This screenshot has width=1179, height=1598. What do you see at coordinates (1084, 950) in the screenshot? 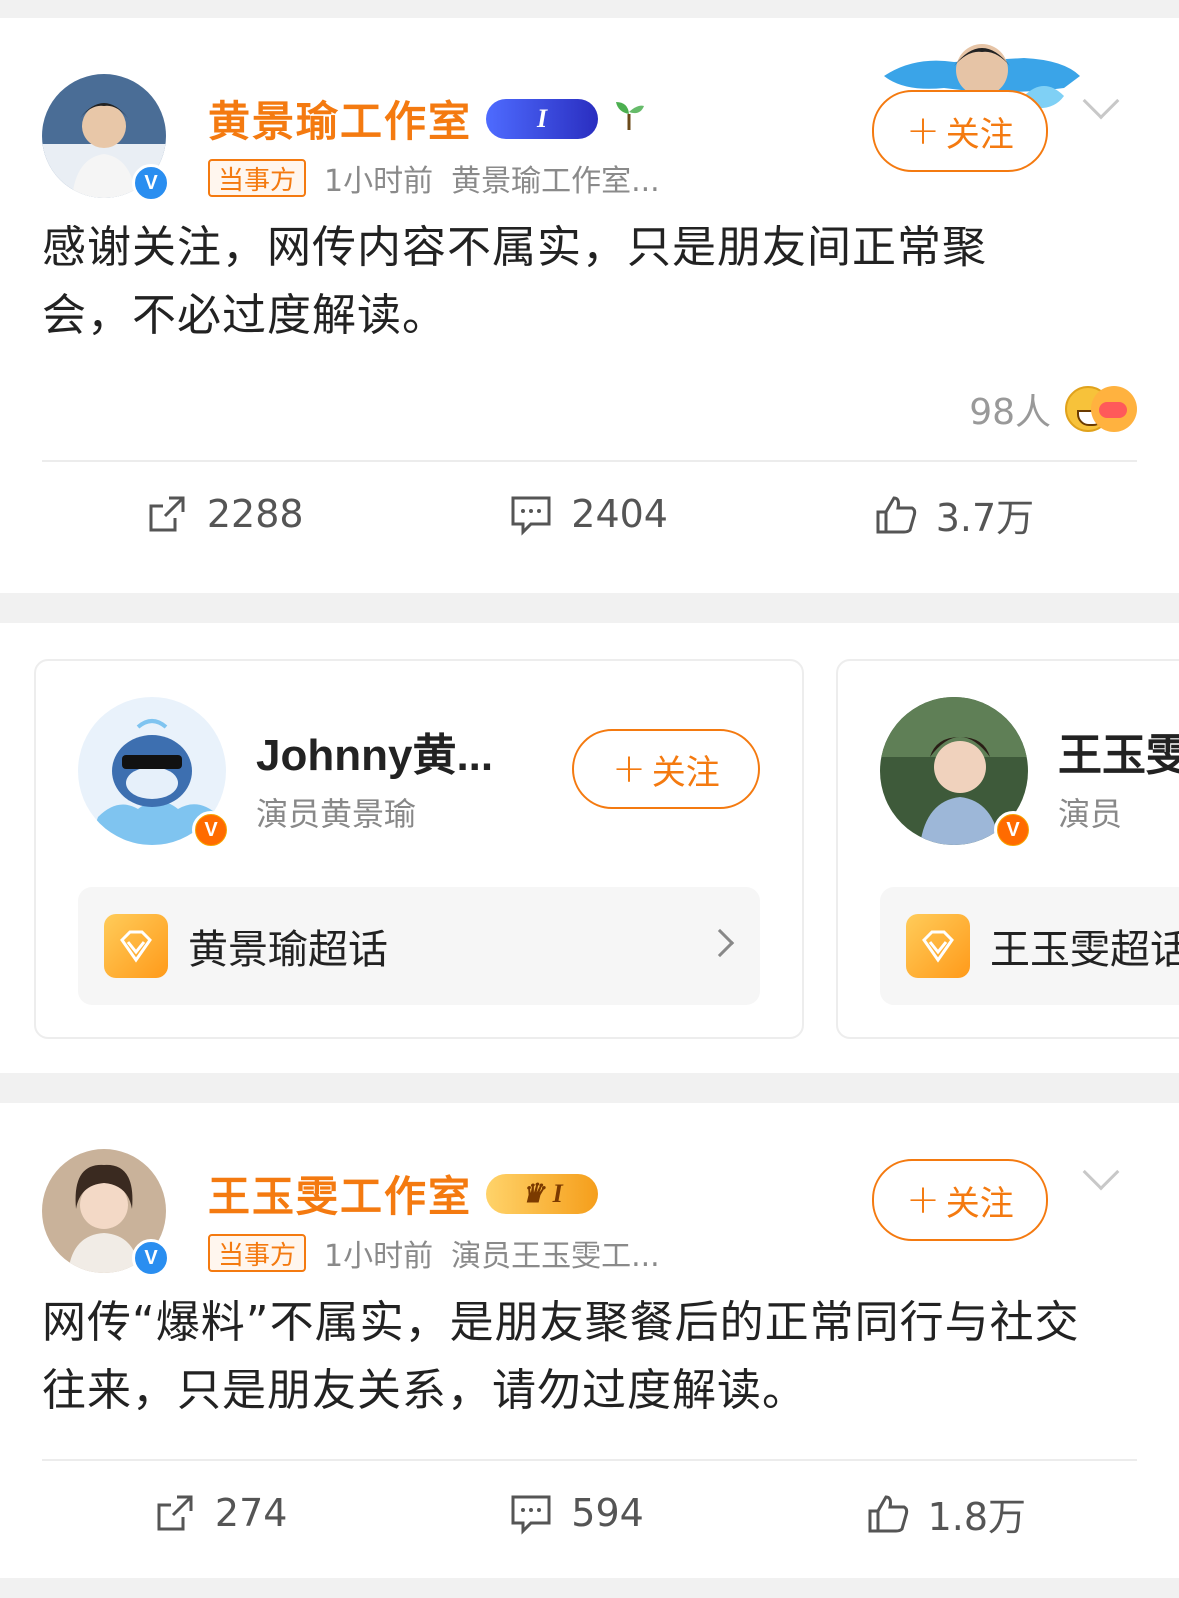
I see `super-topic-label: 王玉雯超话` at bounding box center [1084, 950].